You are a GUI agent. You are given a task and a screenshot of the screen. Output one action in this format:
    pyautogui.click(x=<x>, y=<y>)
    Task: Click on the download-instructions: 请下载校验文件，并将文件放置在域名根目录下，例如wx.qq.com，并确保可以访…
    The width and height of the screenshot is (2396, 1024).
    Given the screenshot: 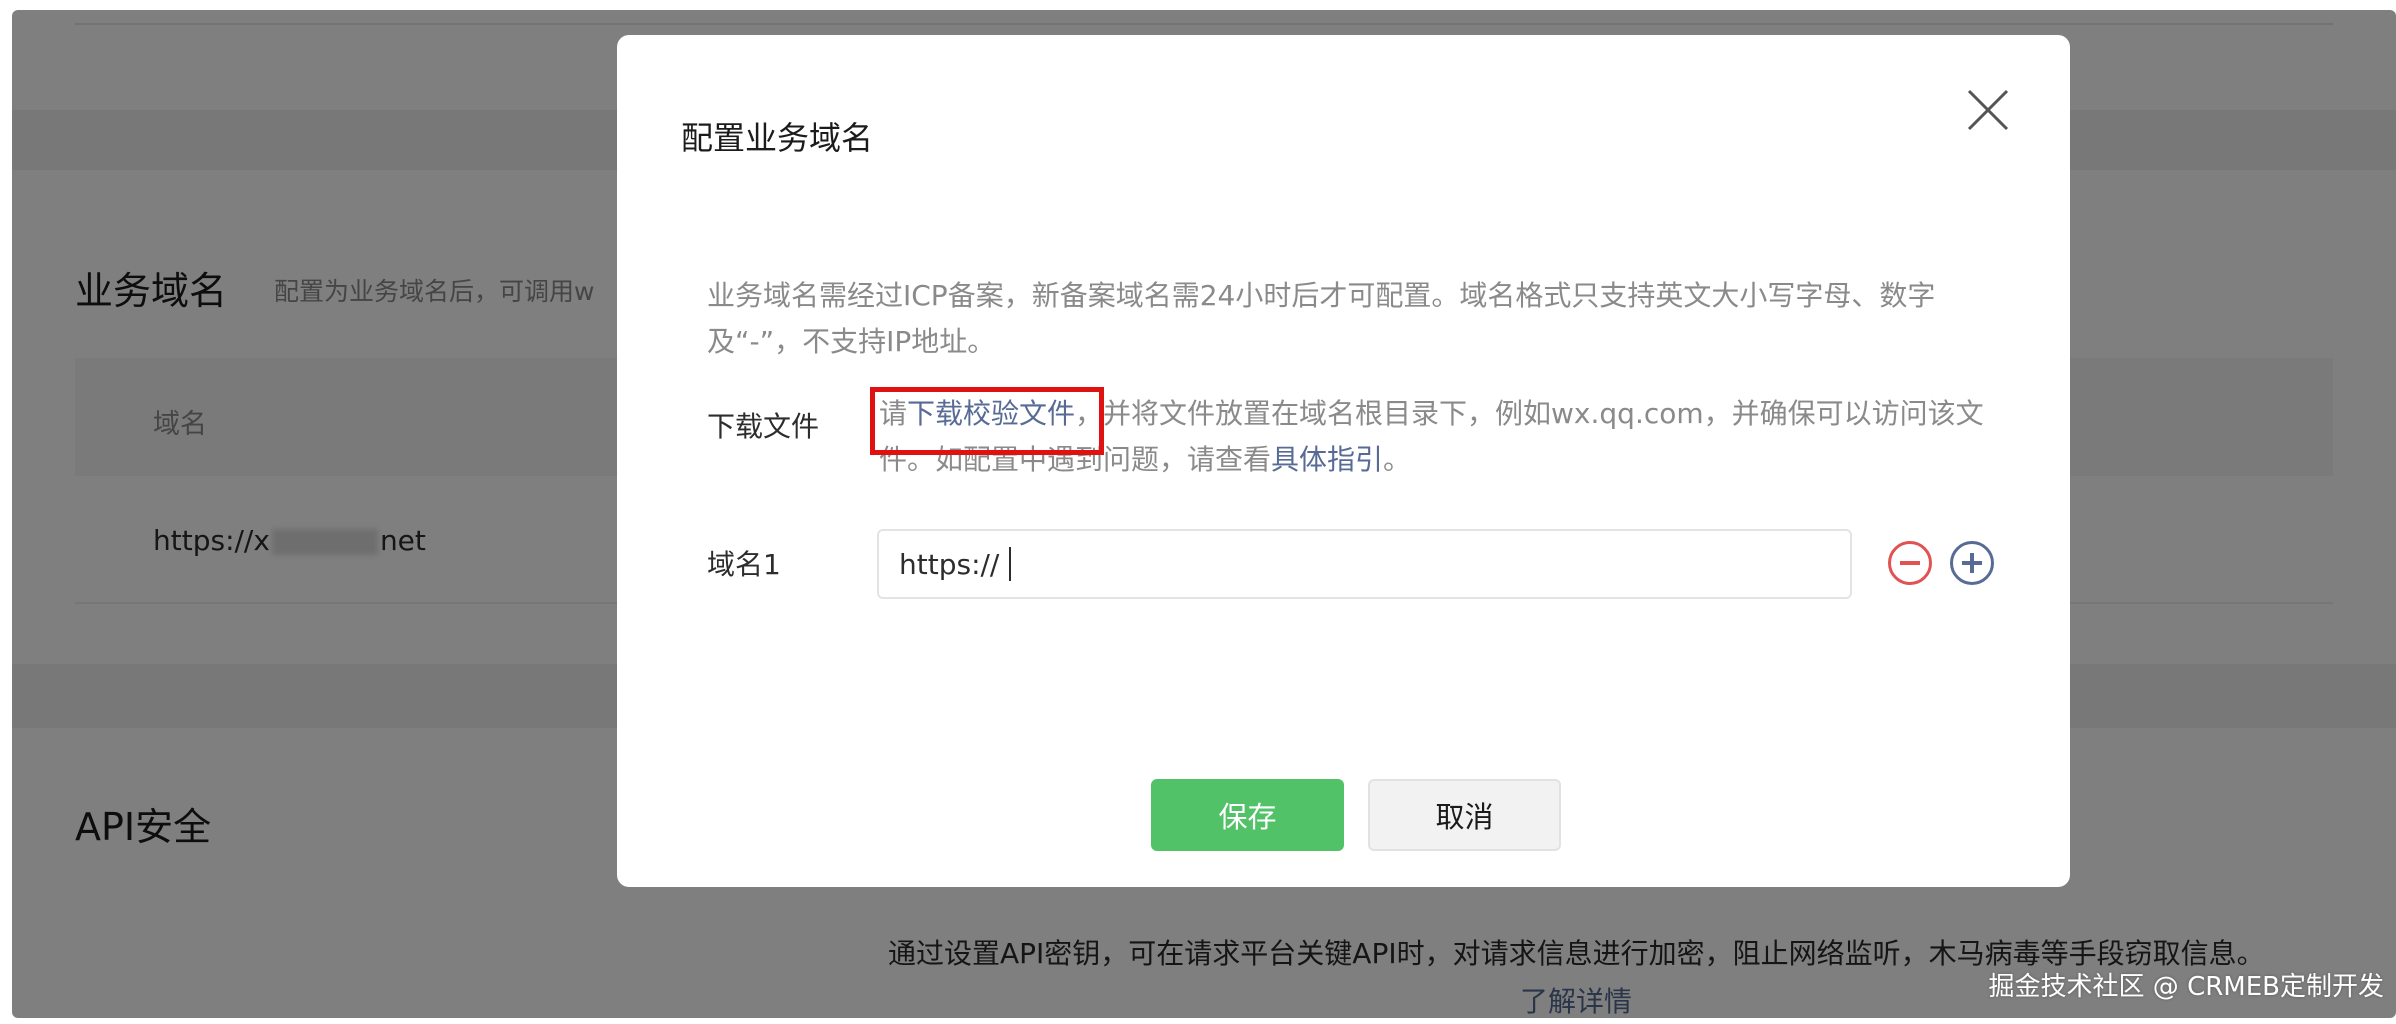 What is the action you would take?
    pyautogui.click(x=1434, y=437)
    